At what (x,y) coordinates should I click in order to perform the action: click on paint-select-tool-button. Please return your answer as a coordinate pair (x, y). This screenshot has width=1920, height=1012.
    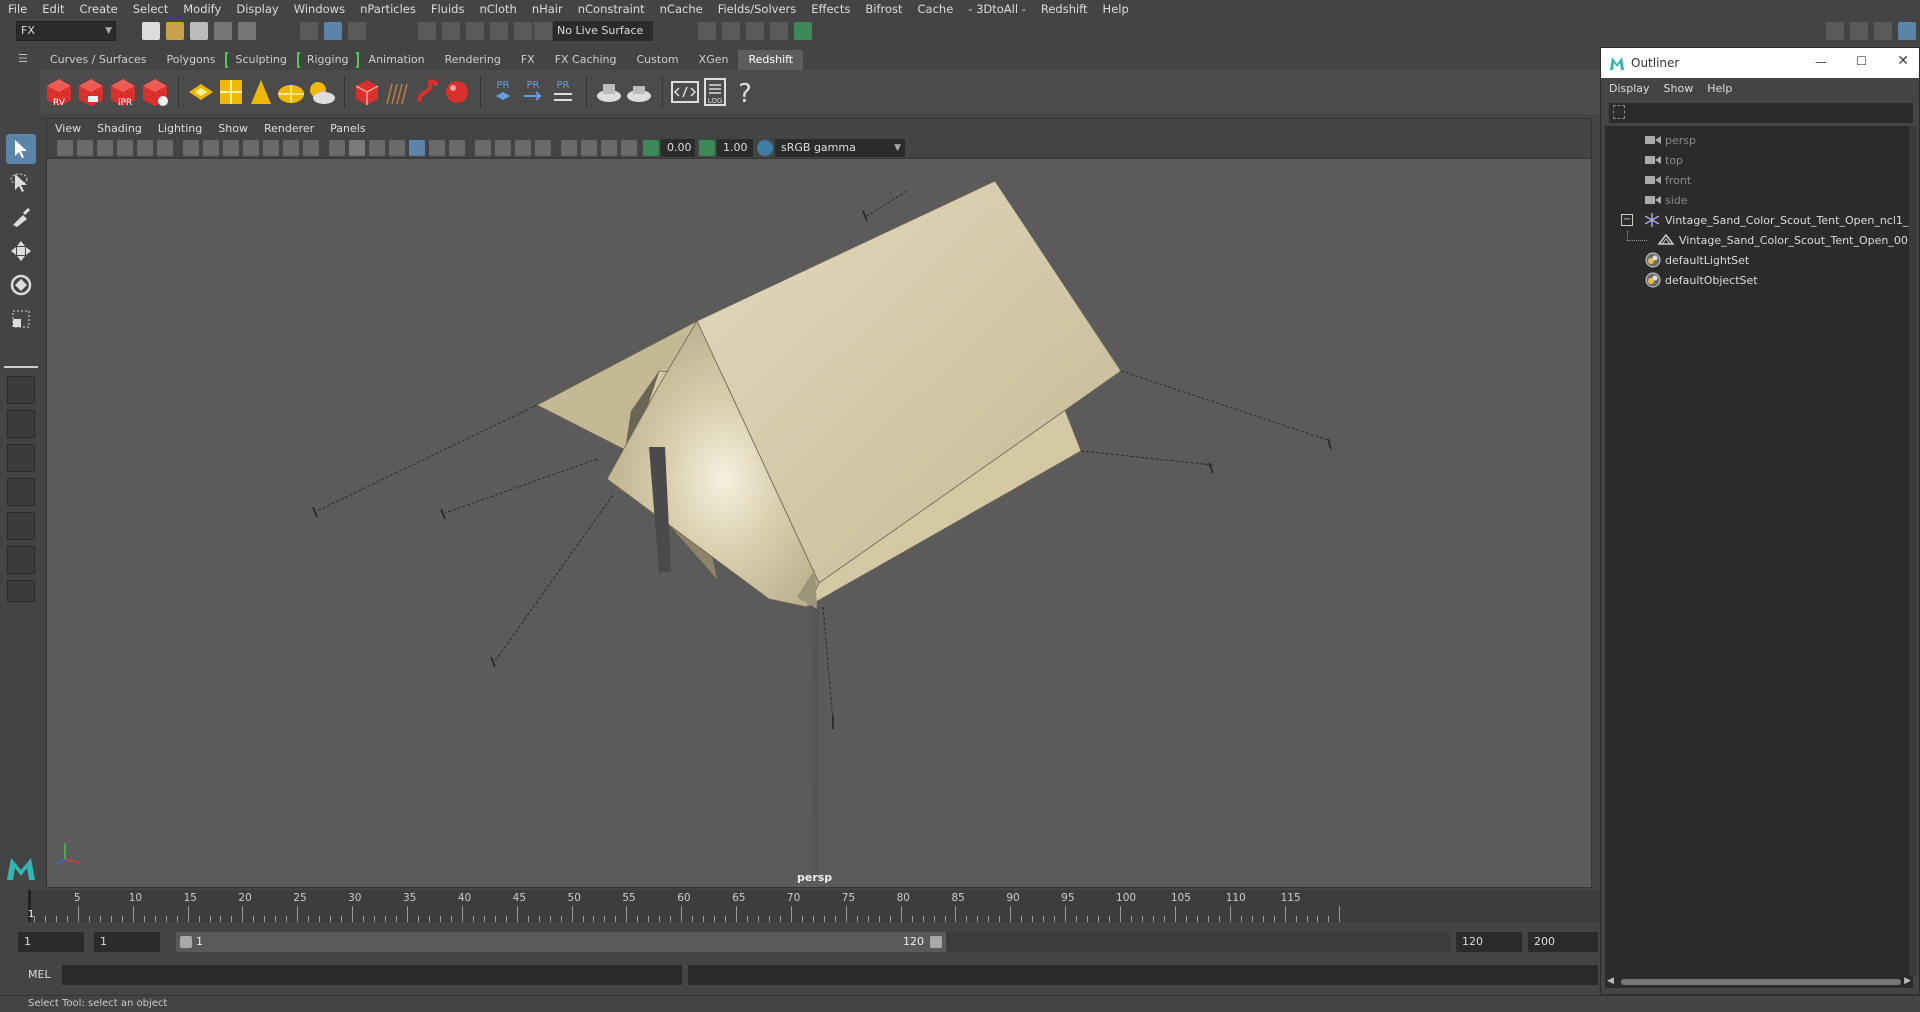
    Looking at the image, I should click on (21, 217).